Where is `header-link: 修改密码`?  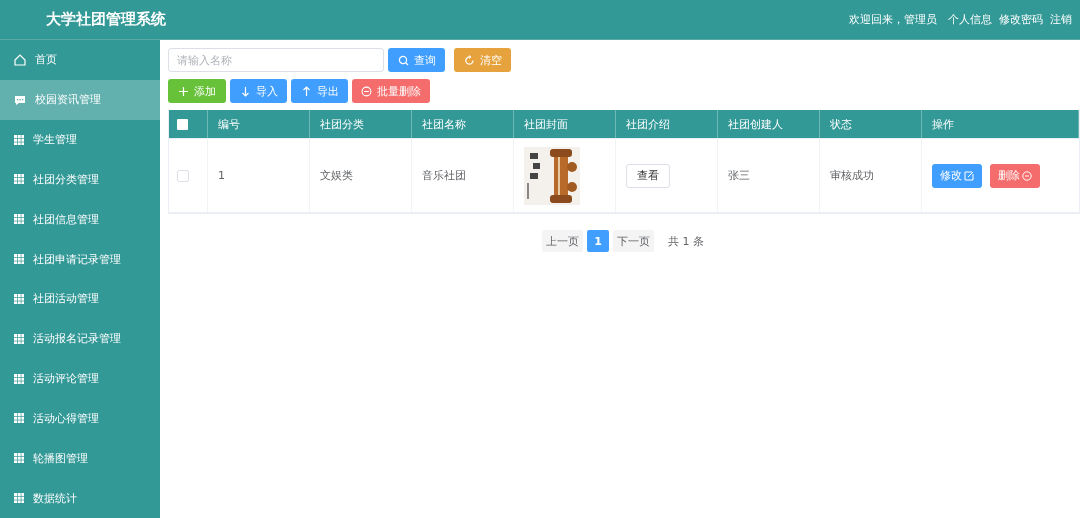
header-link: 修改密码 is located at coordinates (1021, 19).